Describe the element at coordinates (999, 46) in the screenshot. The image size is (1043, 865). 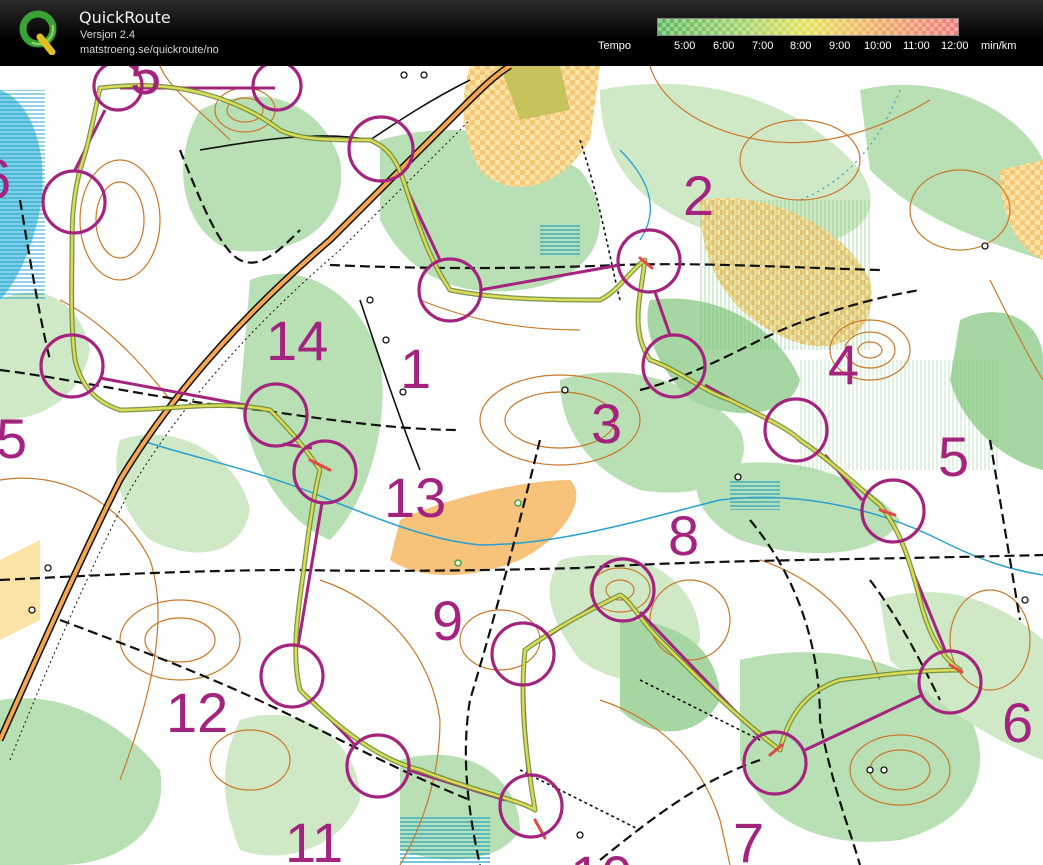
I see `pace-unit: min/km` at that location.